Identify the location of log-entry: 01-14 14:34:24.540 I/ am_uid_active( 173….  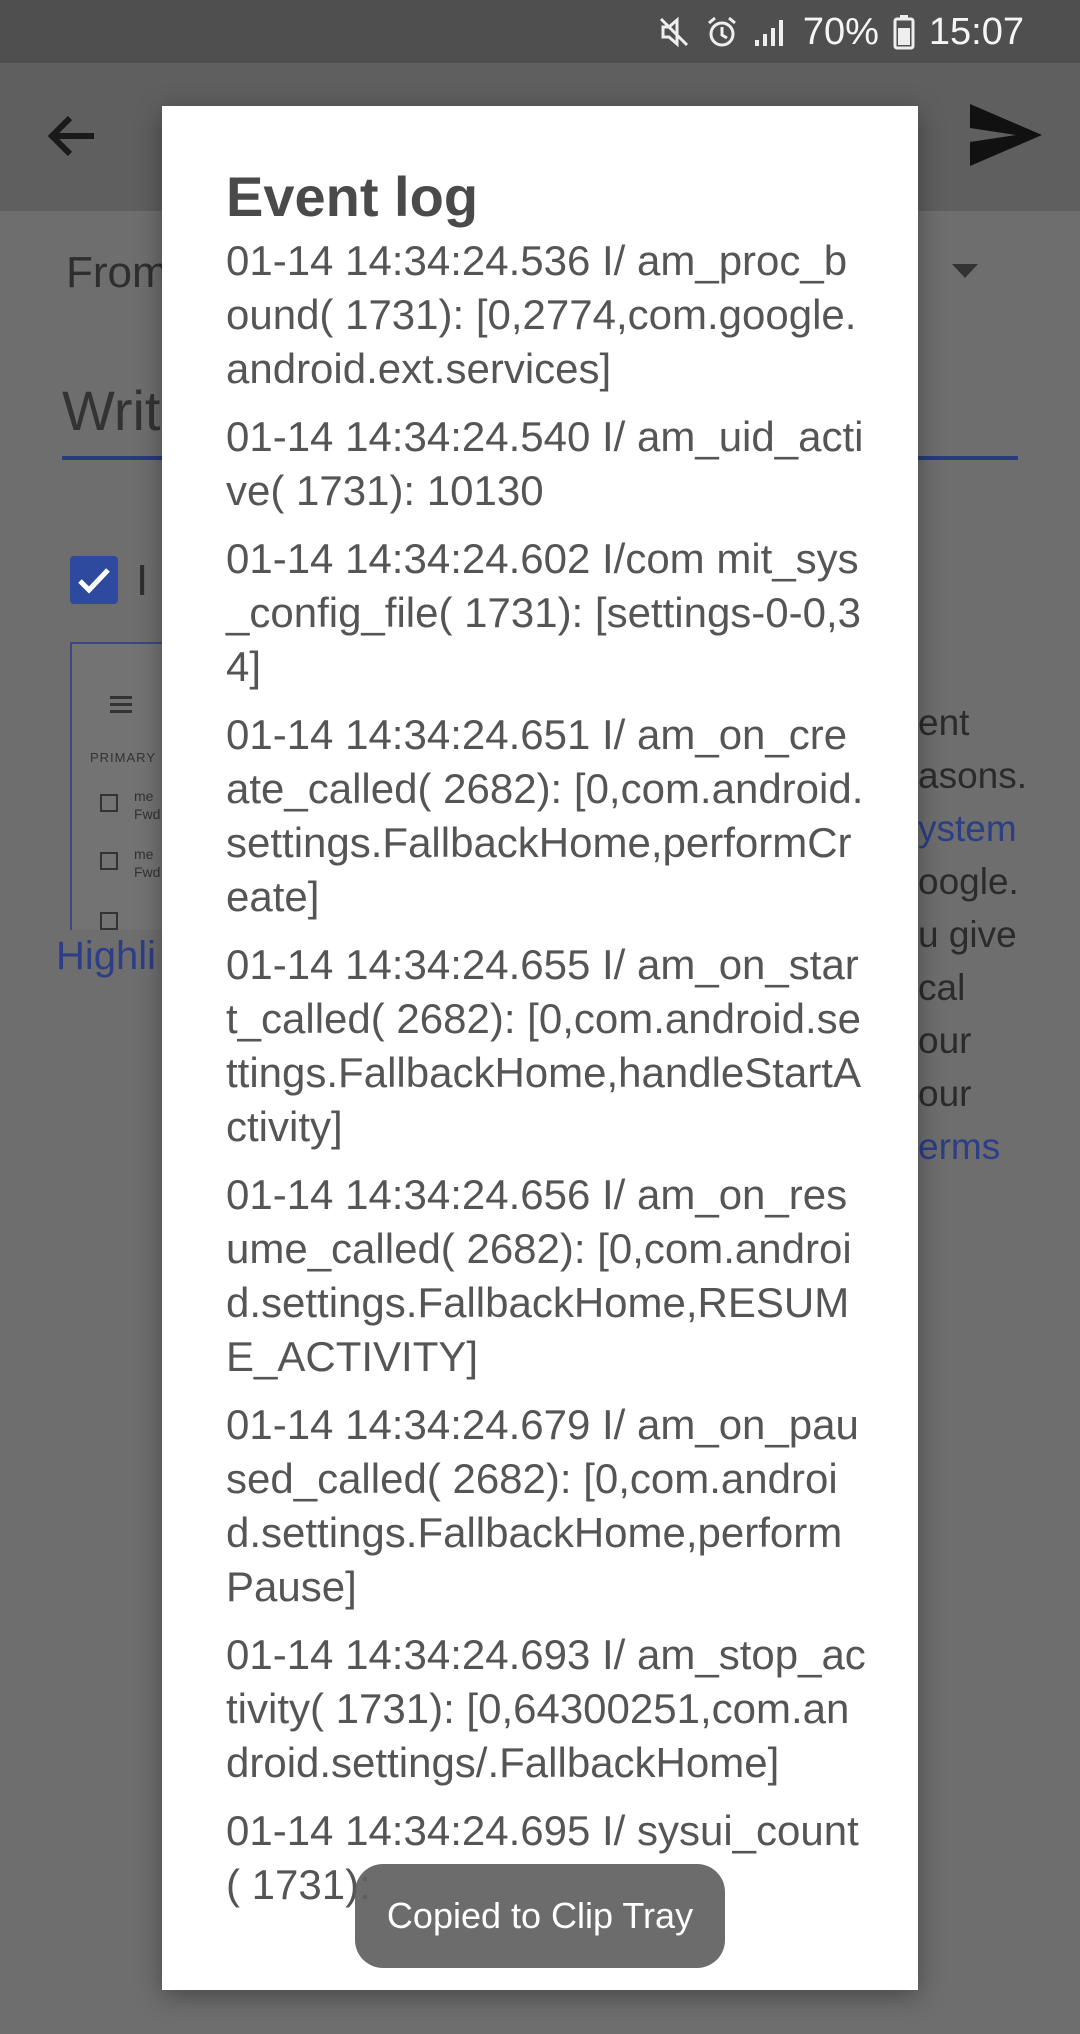
(546, 464).